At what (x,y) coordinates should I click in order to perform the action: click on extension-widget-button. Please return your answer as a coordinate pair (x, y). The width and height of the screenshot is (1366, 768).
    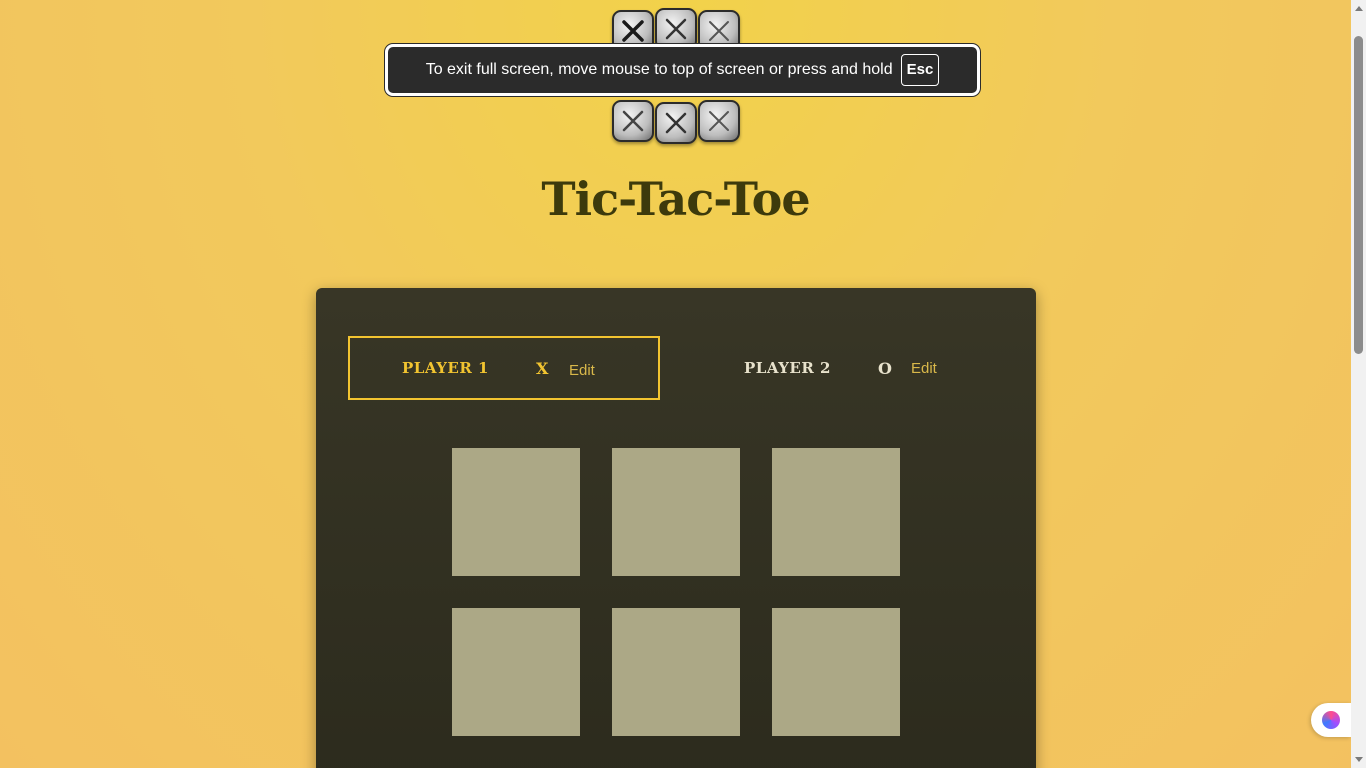
    Looking at the image, I should click on (1331, 720).